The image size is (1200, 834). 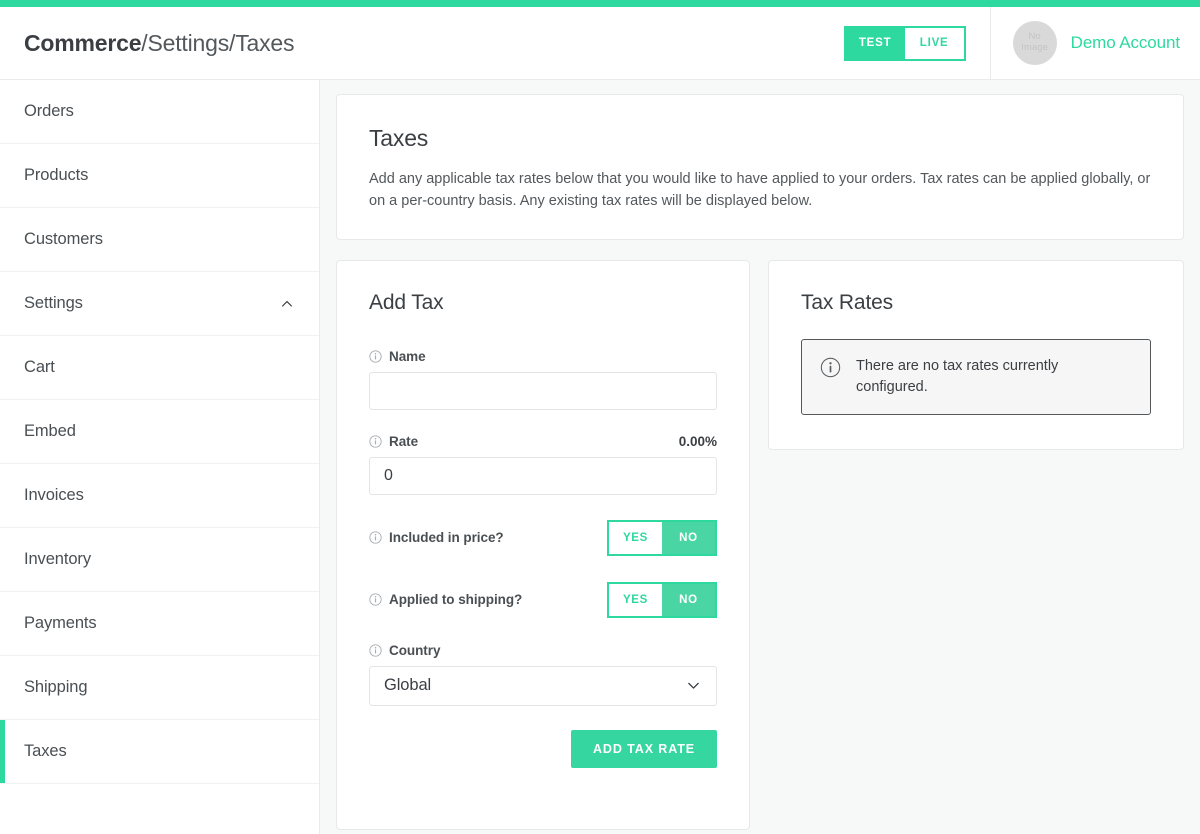 I want to click on sidebar-expand-toggle, so click(x=287, y=304).